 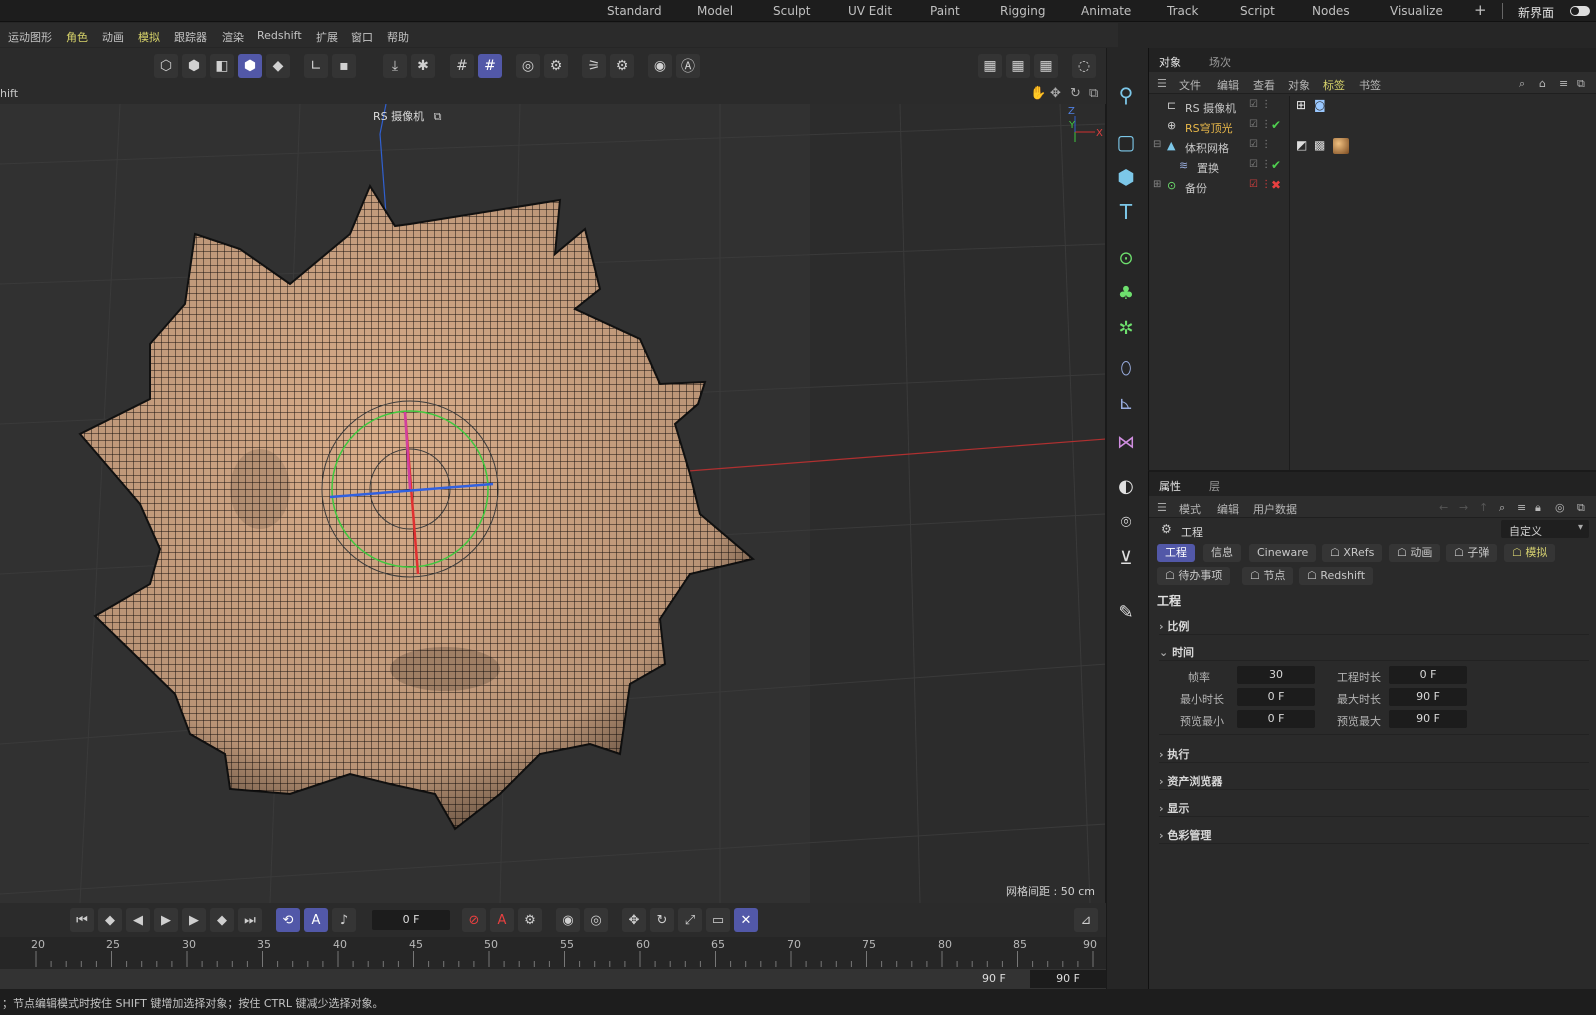 I want to click on magnet-icon: ⤓, so click(x=395, y=66).